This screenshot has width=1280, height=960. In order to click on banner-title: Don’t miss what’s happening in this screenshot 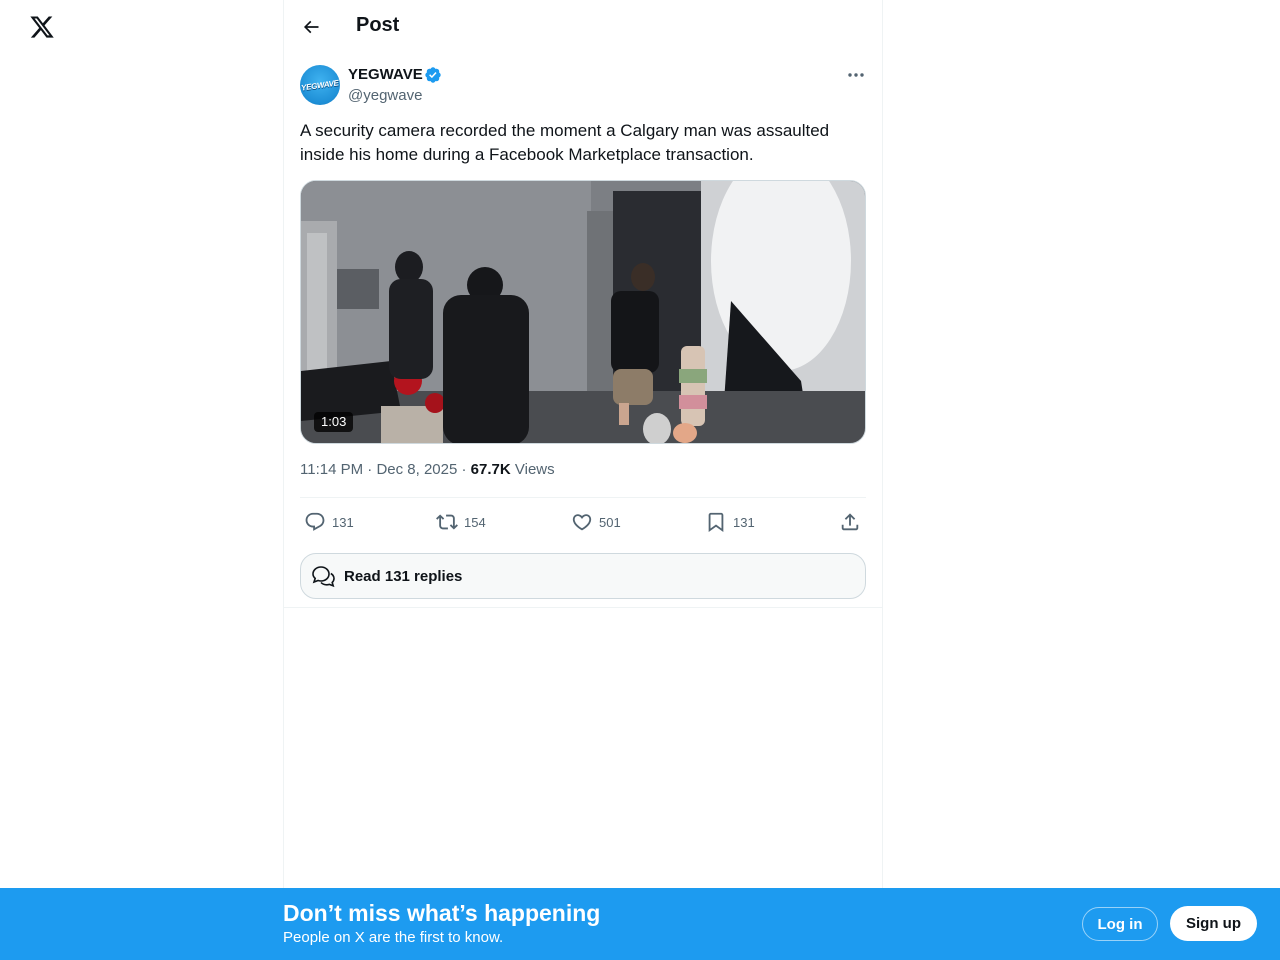, I will do `click(442, 913)`.